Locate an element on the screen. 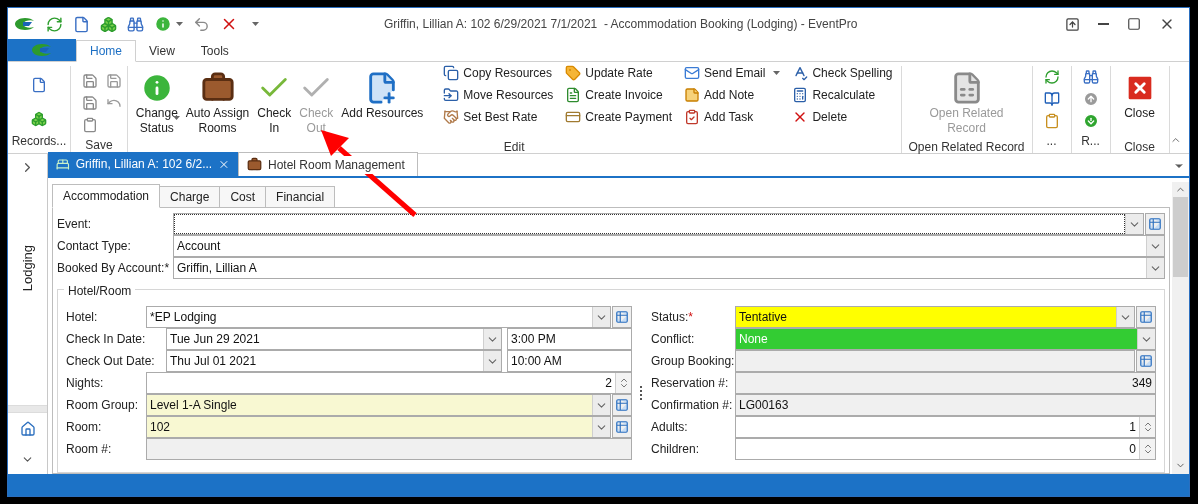  input-field: 102 is located at coordinates (378, 427).